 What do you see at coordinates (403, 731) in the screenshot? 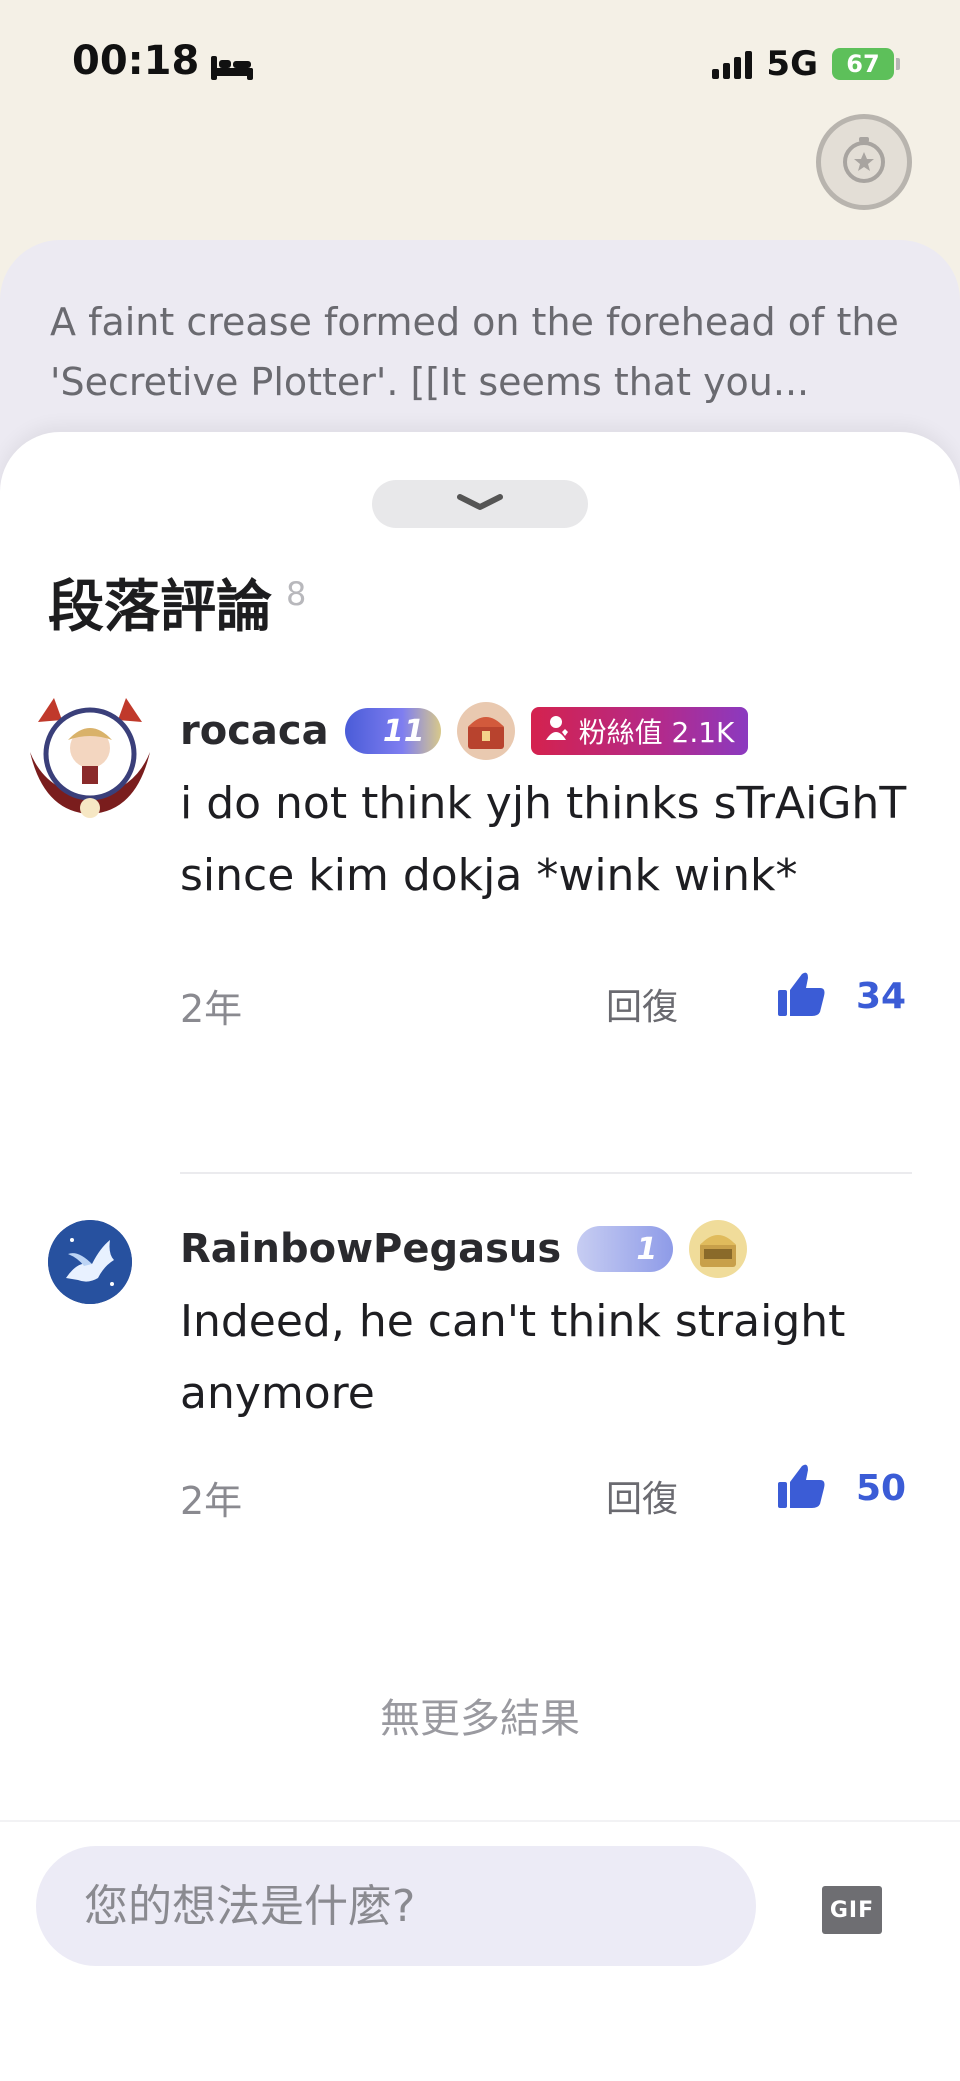
I see `level-number: 11` at bounding box center [403, 731].